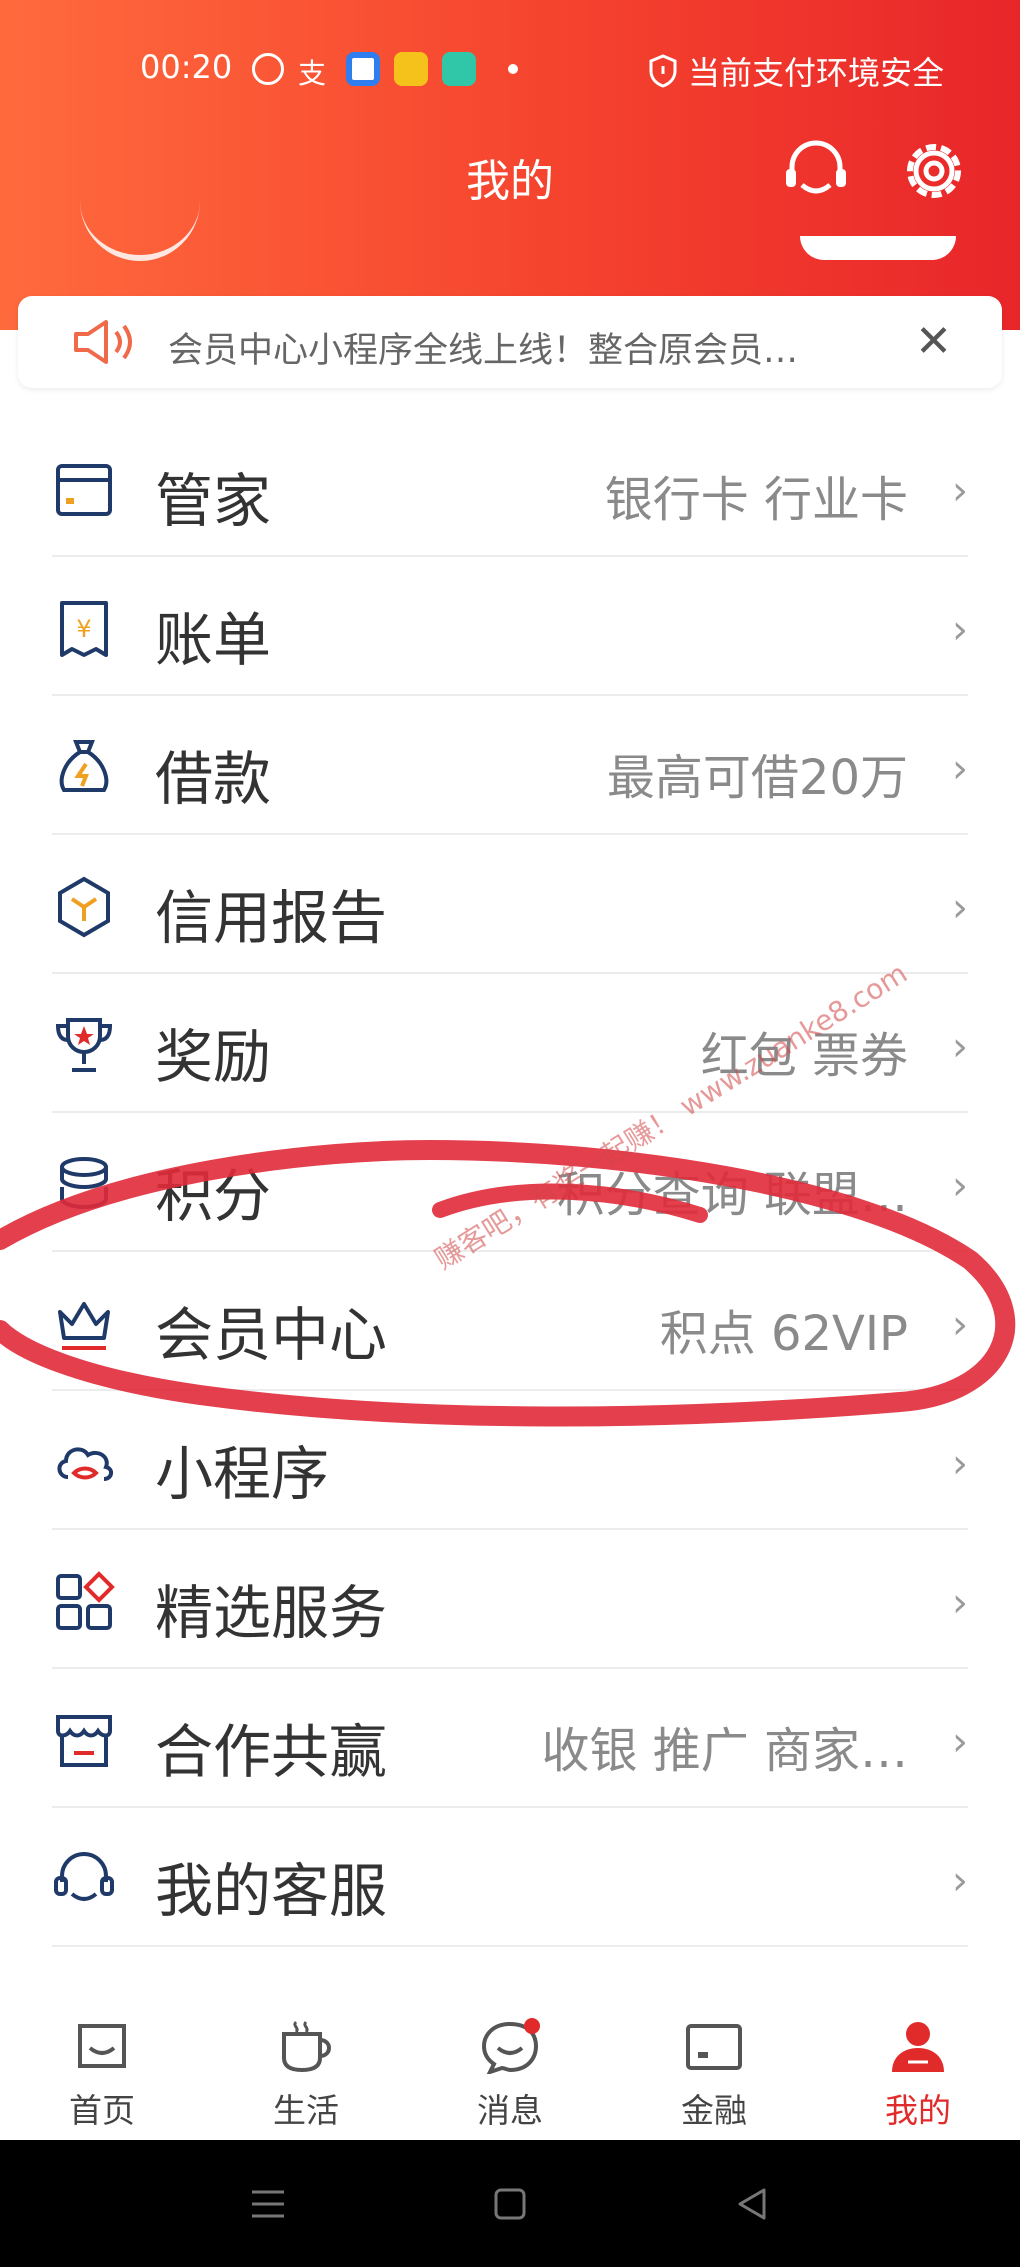 This screenshot has height=2267, width=1020. I want to click on grid-icon, so click(85, 1600).